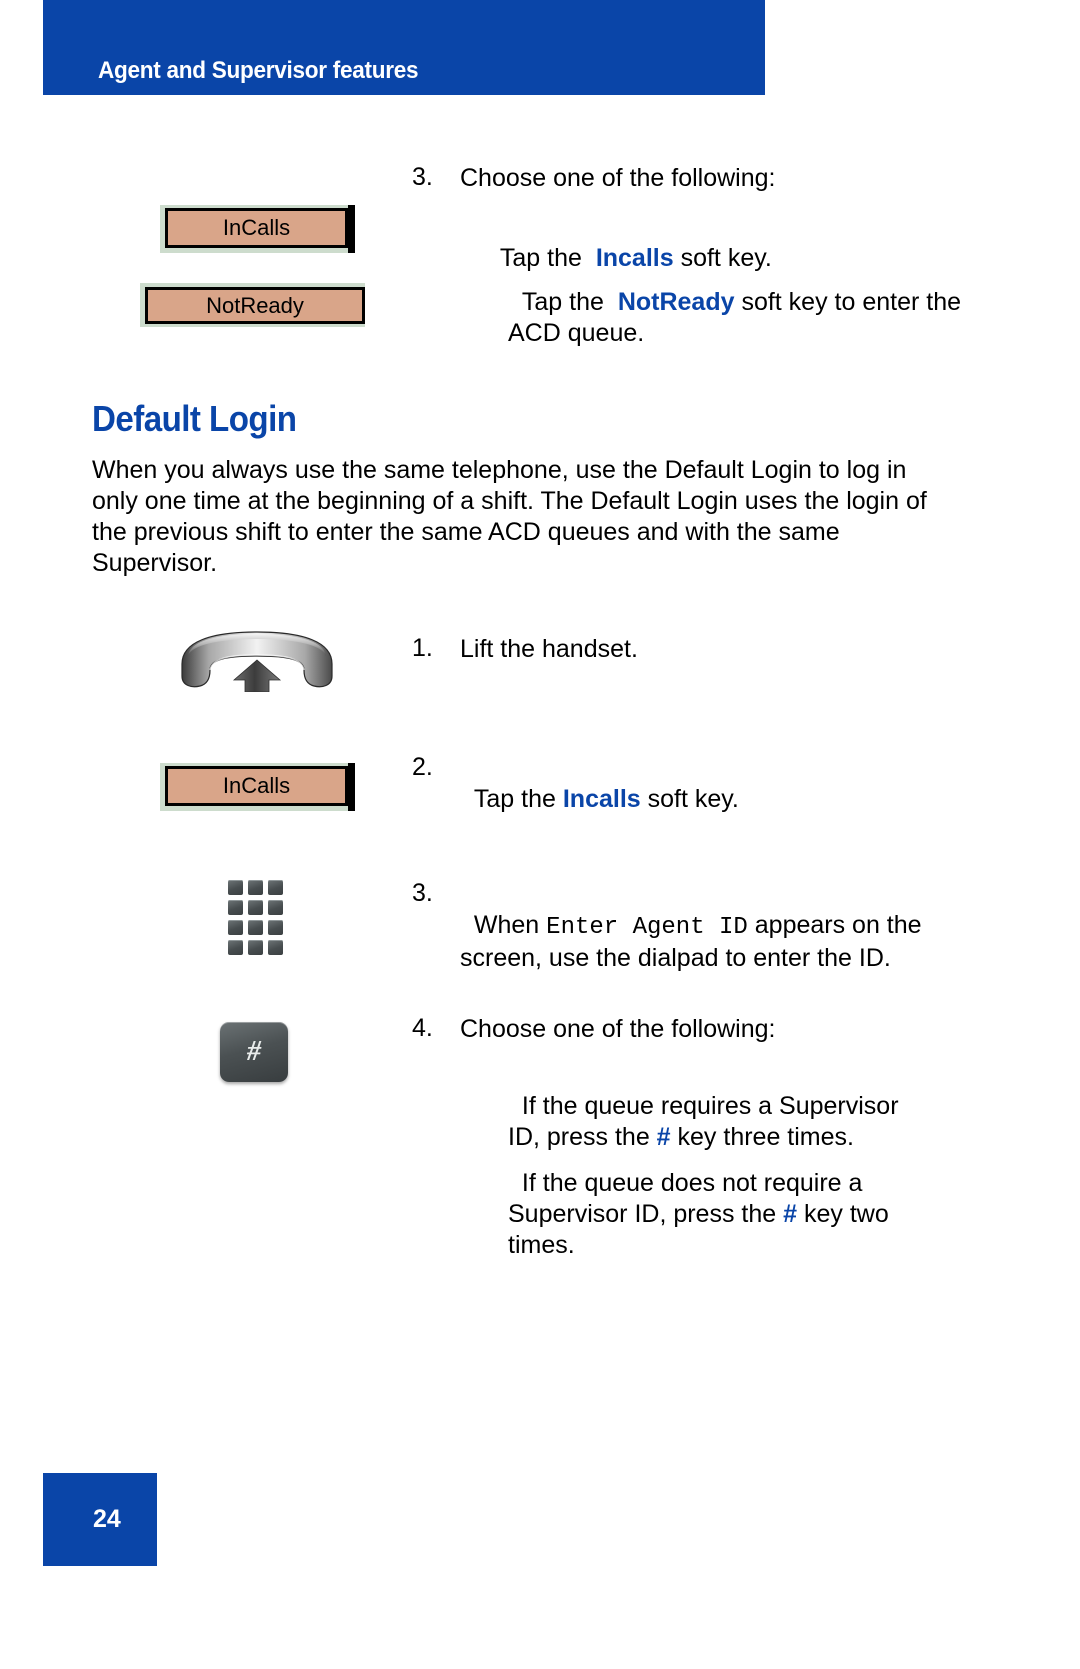  I want to click on step-3-screen-prompt: Enter Agent ID, so click(647, 927).